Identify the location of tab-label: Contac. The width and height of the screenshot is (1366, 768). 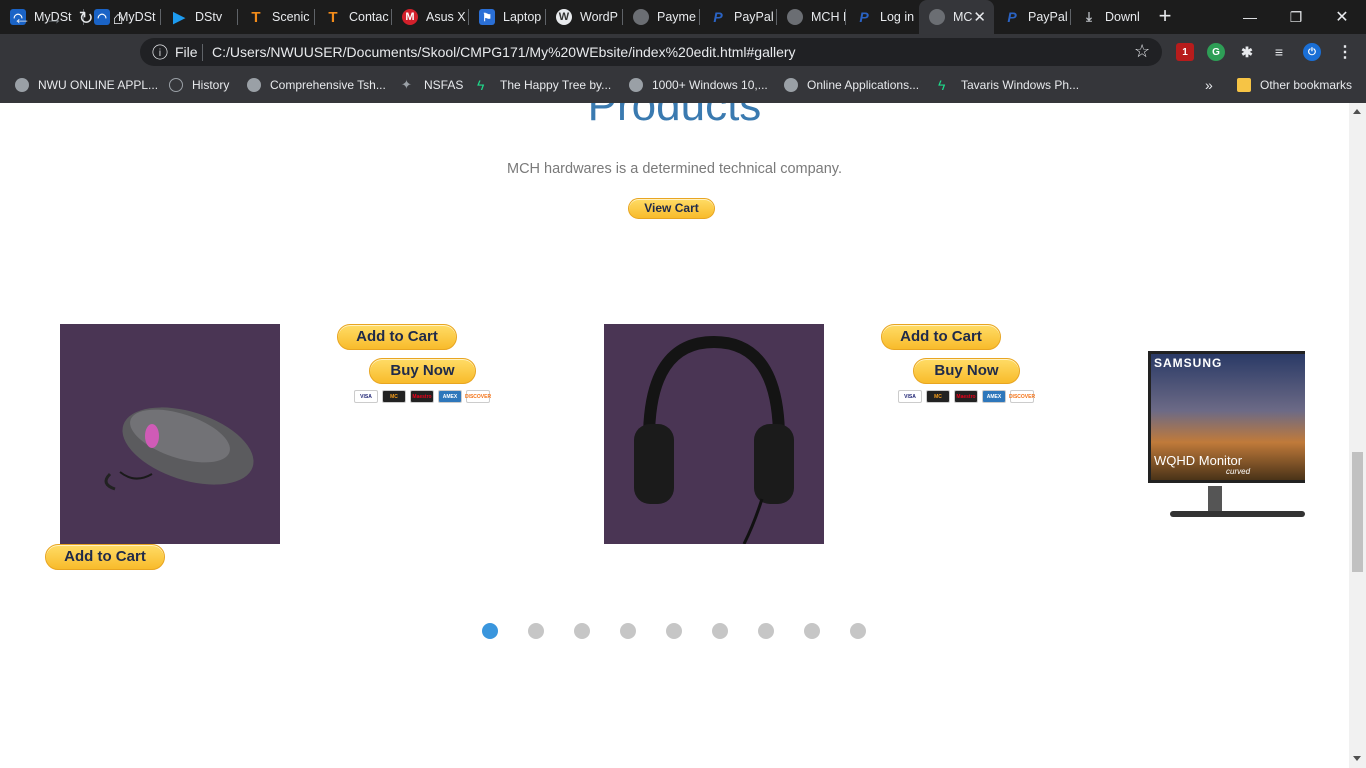
(369, 17).